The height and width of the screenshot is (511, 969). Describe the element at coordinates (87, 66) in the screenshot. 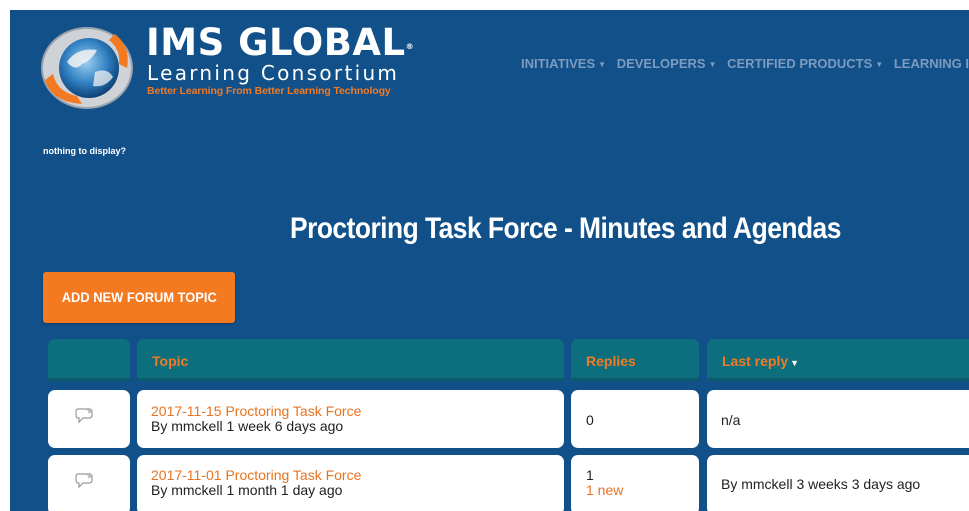

I see `globe-logo-icon` at that location.